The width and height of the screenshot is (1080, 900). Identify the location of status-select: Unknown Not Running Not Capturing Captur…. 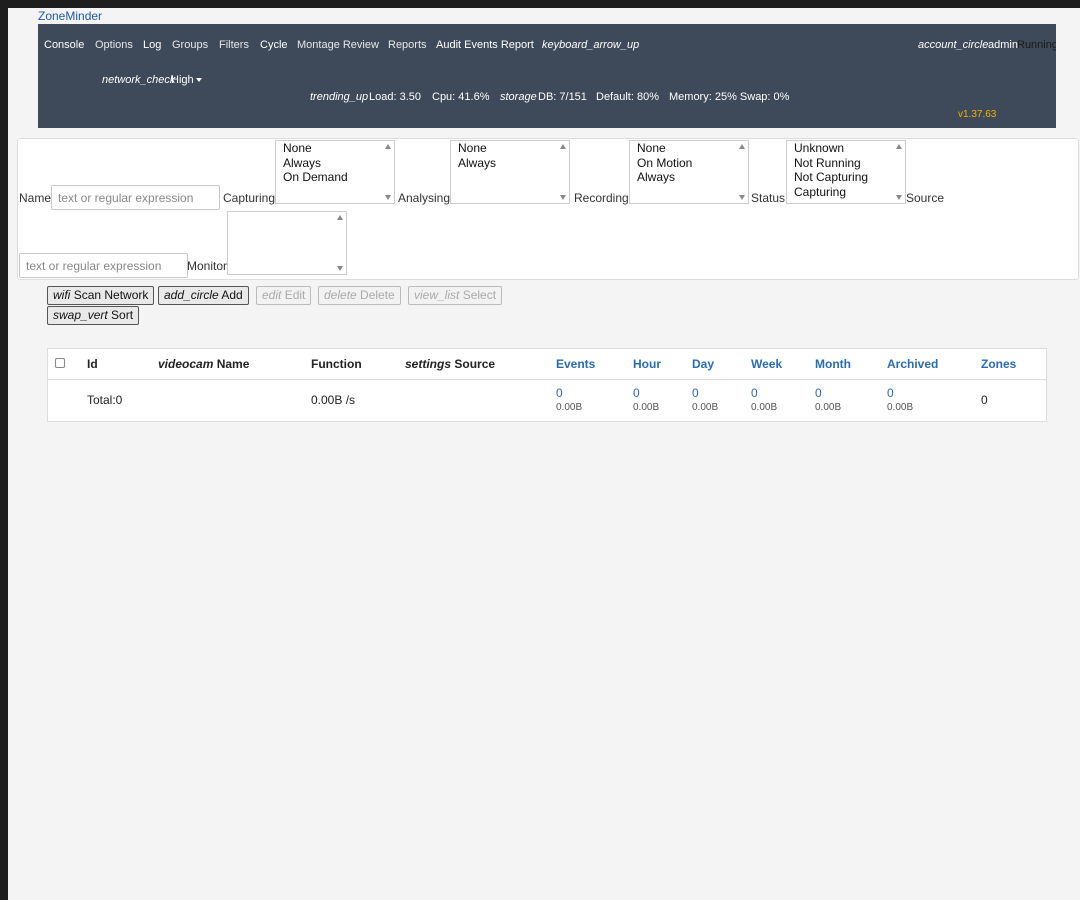
(846, 172).